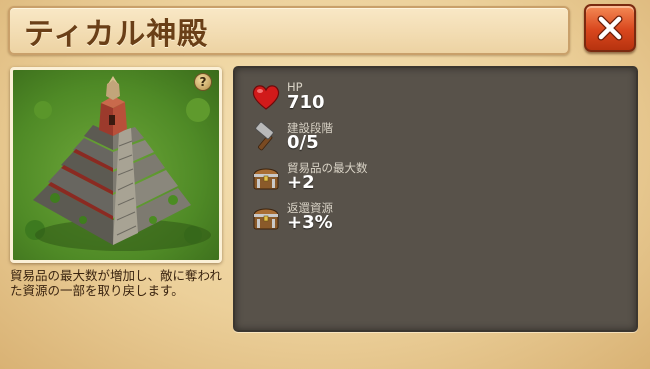 Image resolution: width=650 pixels, height=369 pixels. What do you see at coordinates (301, 182) in the screenshot?
I see `stat-value: +2` at bounding box center [301, 182].